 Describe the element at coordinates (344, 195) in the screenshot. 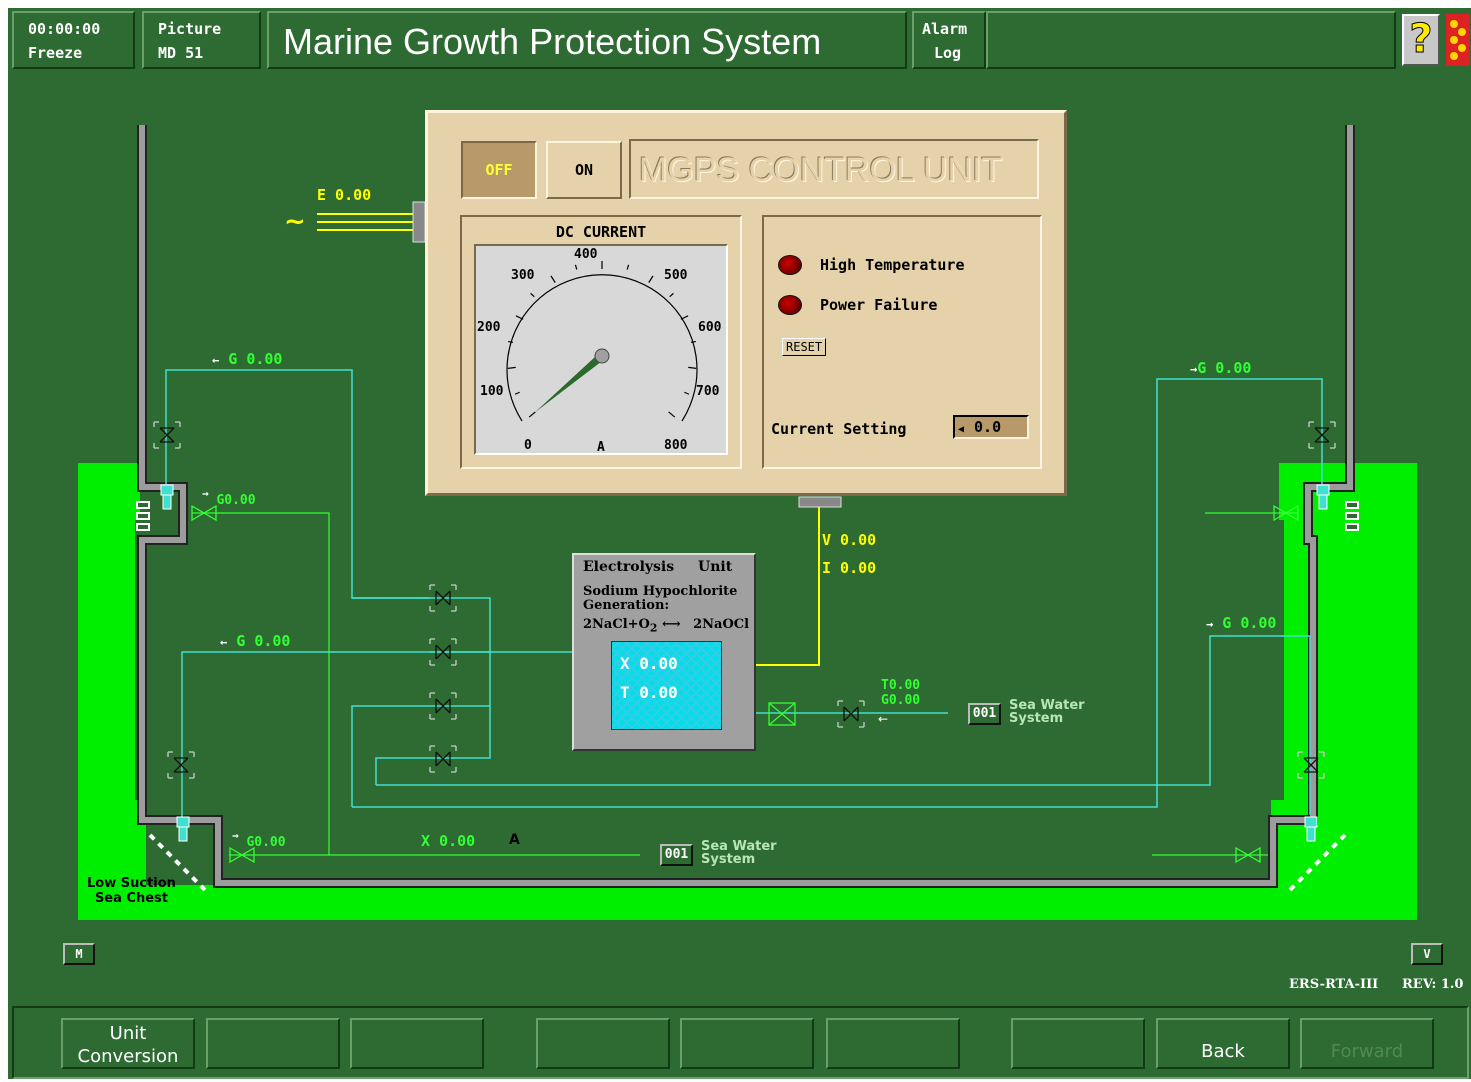

I see `supply-voltage-readout: E 0.00` at that location.